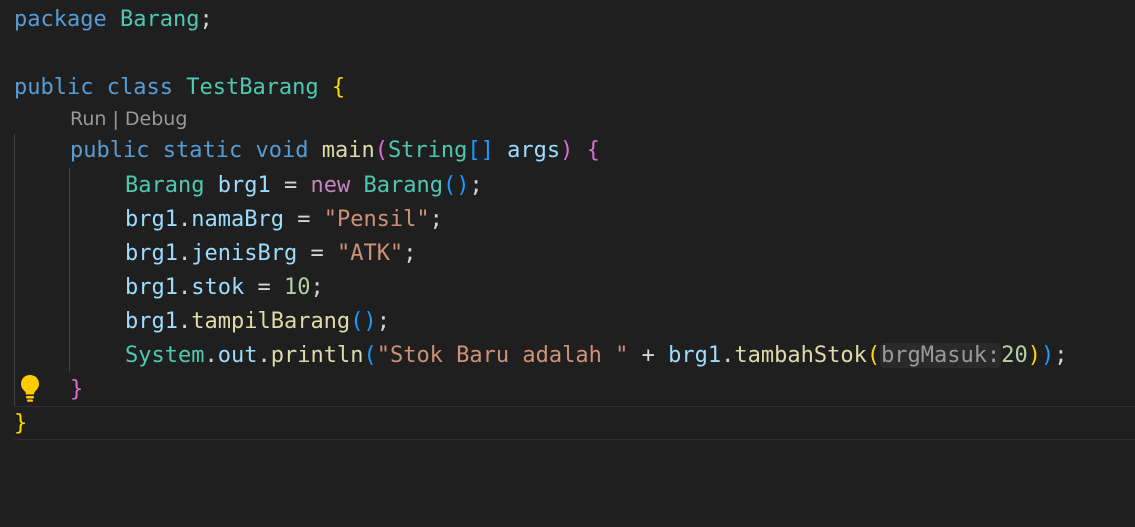 The image size is (1135, 527). Describe the element at coordinates (317, 355) in the screenshot. I see `method-println: println` at that location.